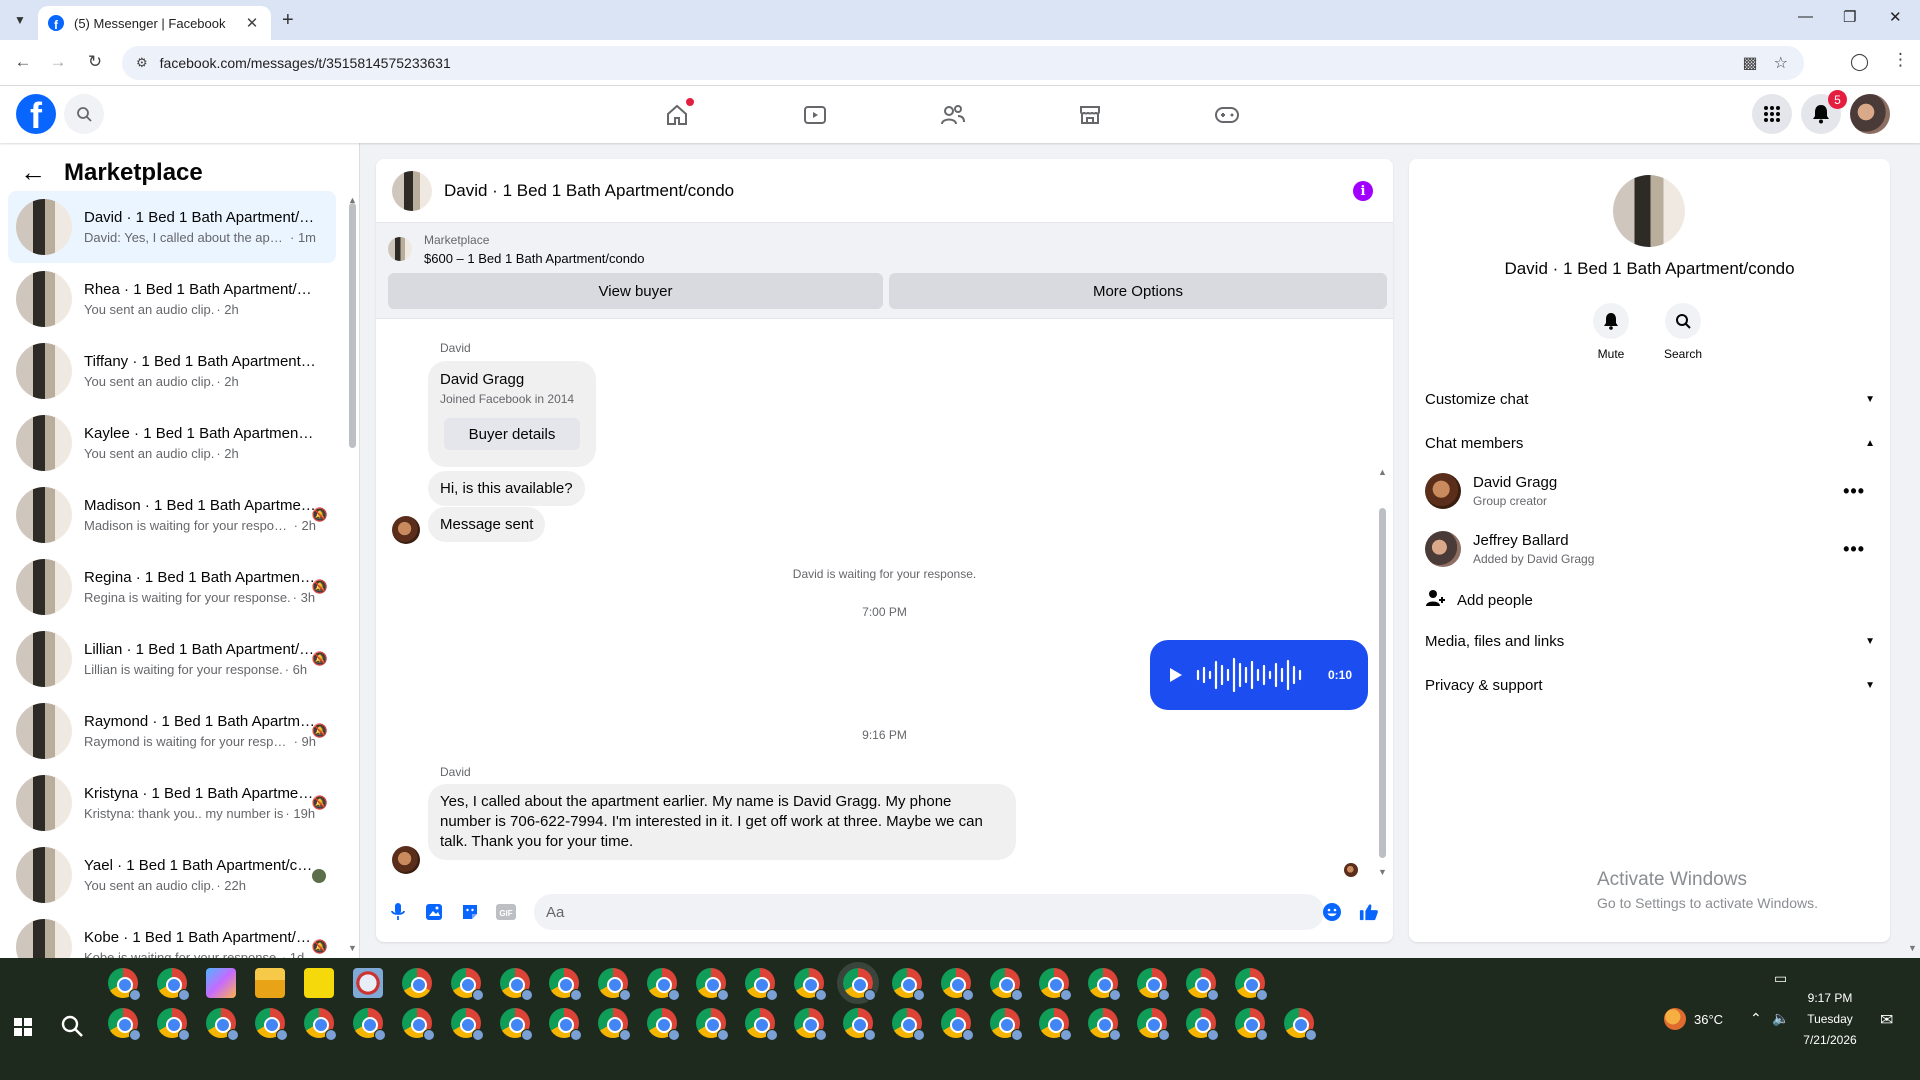 Image resolution: width=1920 pixels, height=1080 pixels. I want to click on message-bubble: Hi, is this available?, so click(506, 488).